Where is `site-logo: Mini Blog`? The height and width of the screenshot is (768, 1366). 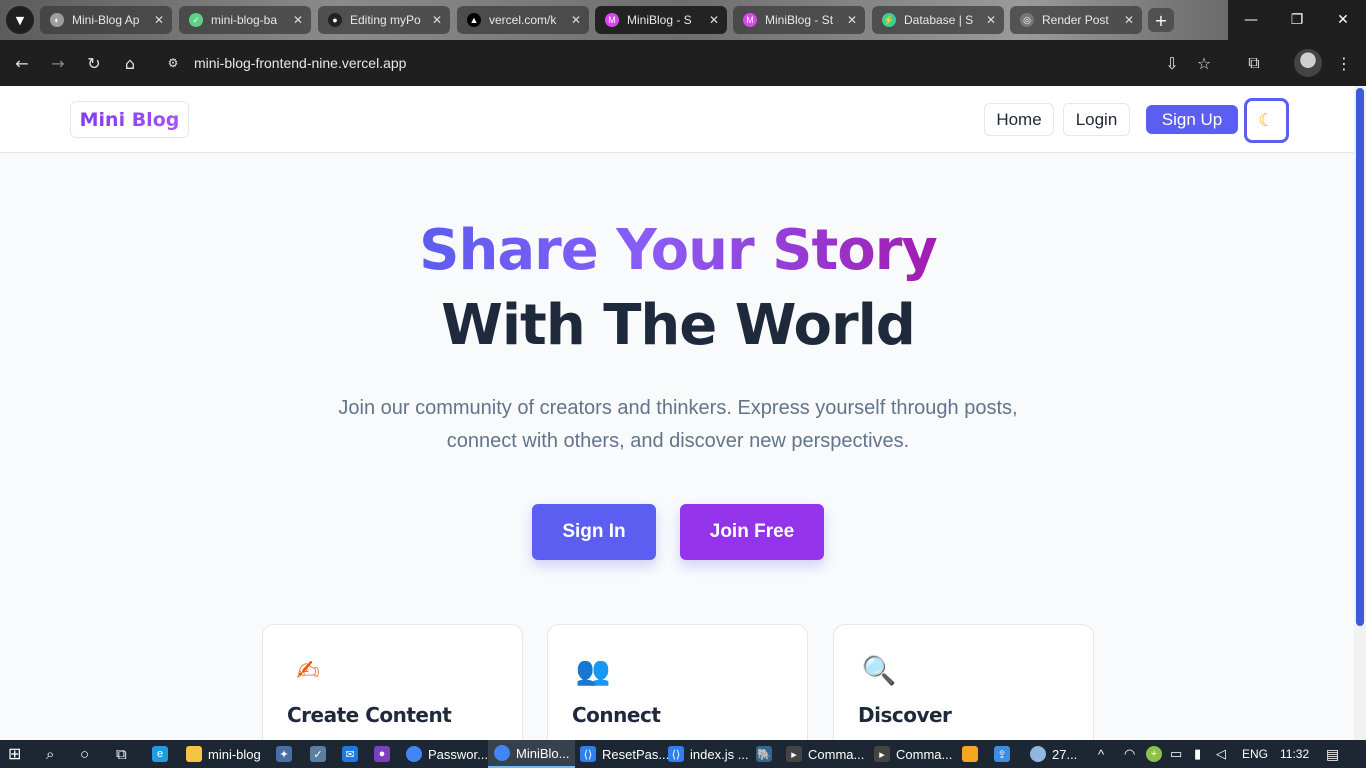 site-logo: Mini Blog is located at coordinates (129, 119).